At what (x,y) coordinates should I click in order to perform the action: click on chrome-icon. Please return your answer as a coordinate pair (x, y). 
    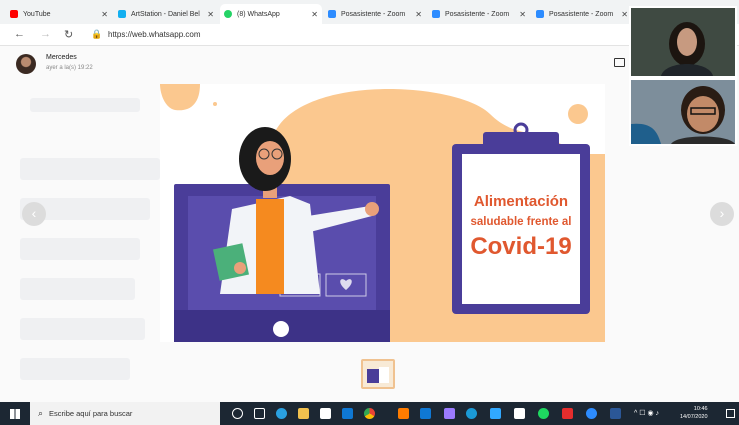
    Looking at the image, I should click on (369, 413).